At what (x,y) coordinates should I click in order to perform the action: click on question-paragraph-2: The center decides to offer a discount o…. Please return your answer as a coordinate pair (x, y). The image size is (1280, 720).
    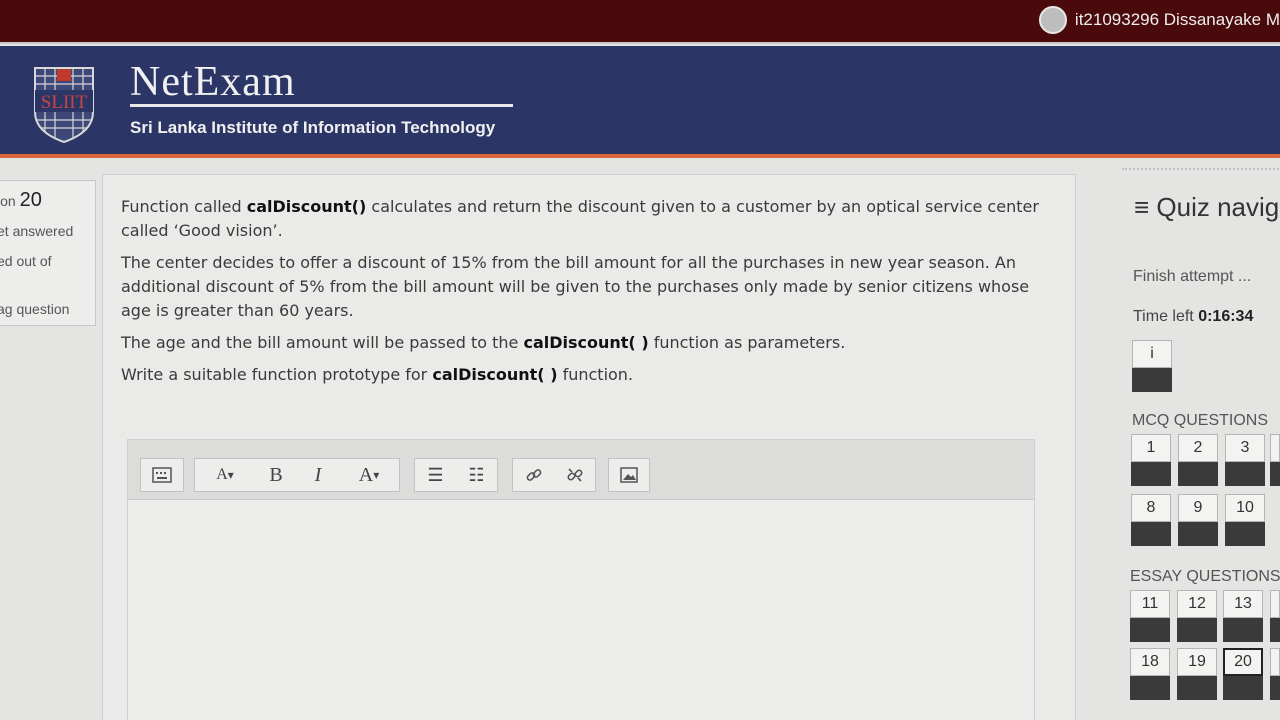
    Looking at the image, I should click on (575, 286).